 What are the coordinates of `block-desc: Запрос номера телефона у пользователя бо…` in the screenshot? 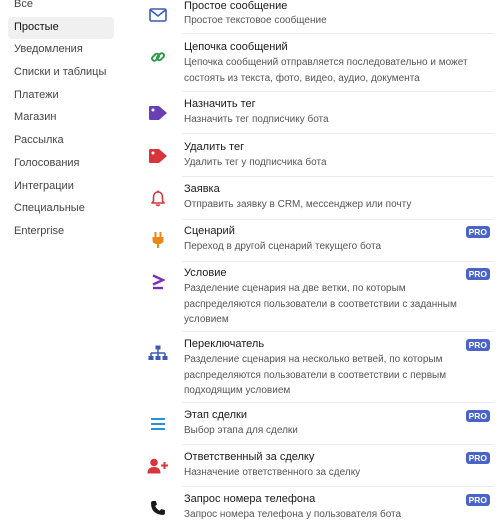 It's located at (293, 514).